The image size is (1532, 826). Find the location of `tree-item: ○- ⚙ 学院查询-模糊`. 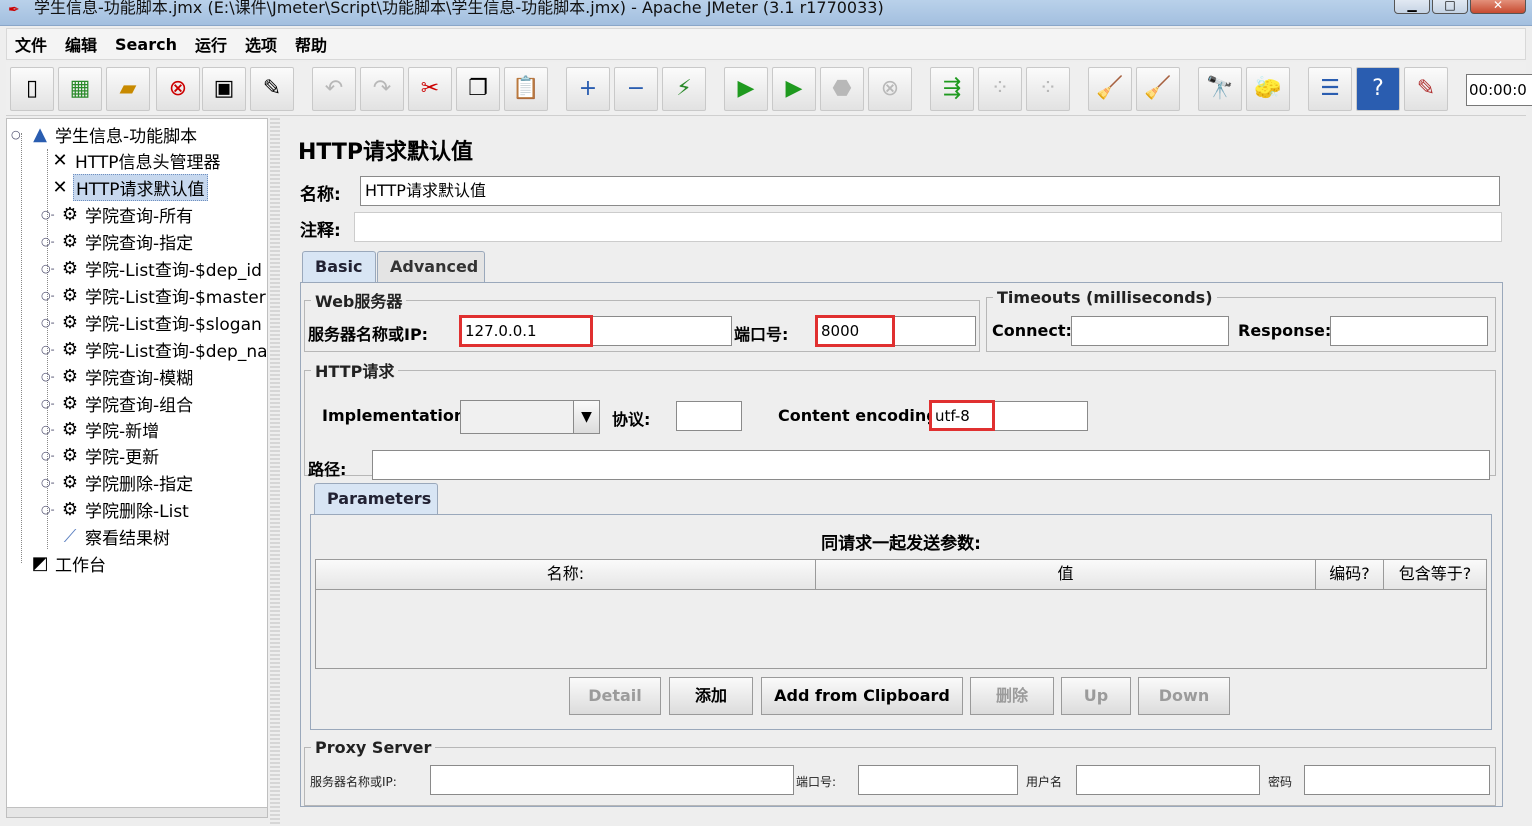

tree-item: ○- ⚙ 学院查询-模糊 is located at coordinates (118, 376).